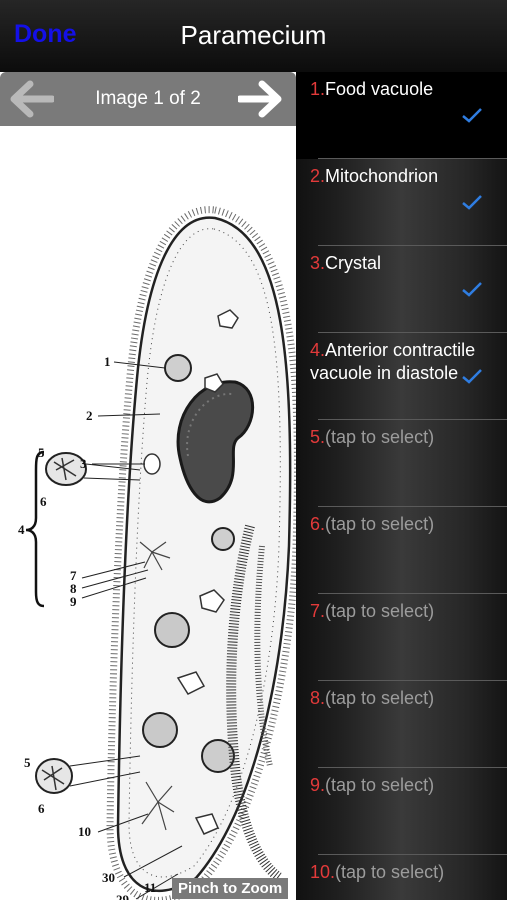 The width and height of the screenshot is (507, 900). What do you see at coordinates (108, 877) in the screenshot?
I see `diagram-label-30: 30` at bounding box center [108, 877].